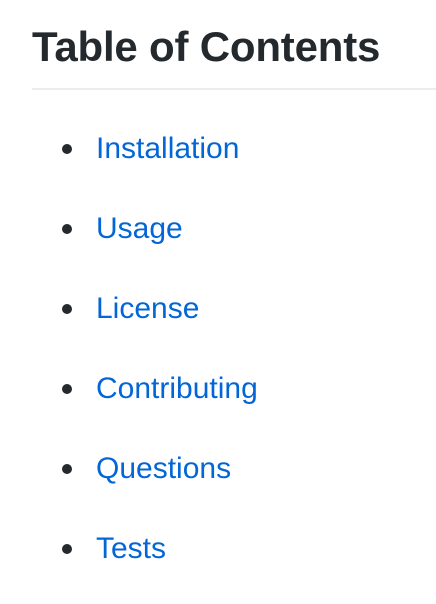 Image resolution: width=436 pixels, height=604 pixels. I want to click on toc-link-usage: Usage, so click(139, 228).